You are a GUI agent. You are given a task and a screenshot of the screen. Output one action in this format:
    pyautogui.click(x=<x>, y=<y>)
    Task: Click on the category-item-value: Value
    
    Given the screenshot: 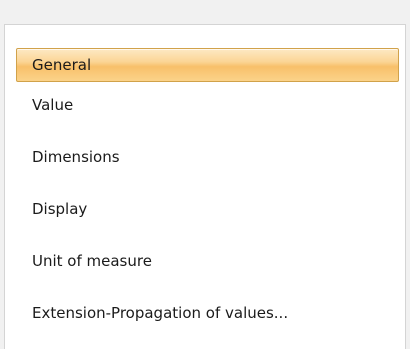 What is the action you would take?
    pyautogui.click(x=207, y=105)
    